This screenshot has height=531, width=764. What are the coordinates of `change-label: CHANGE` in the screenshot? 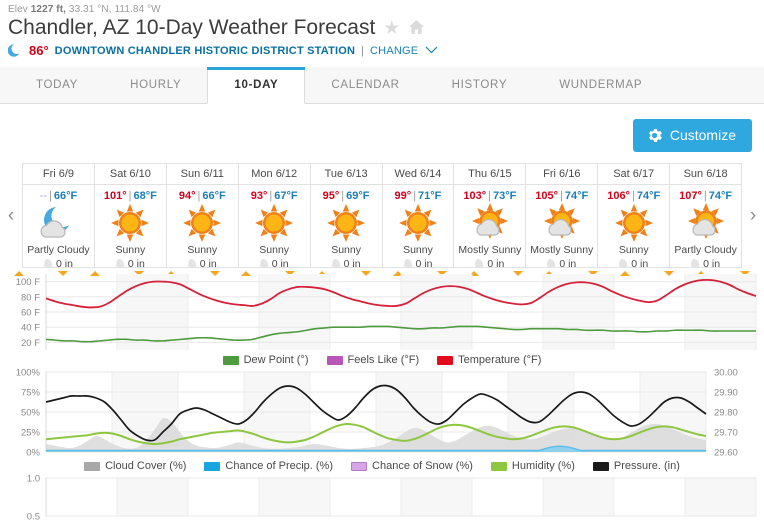 It's located at (394, 50).